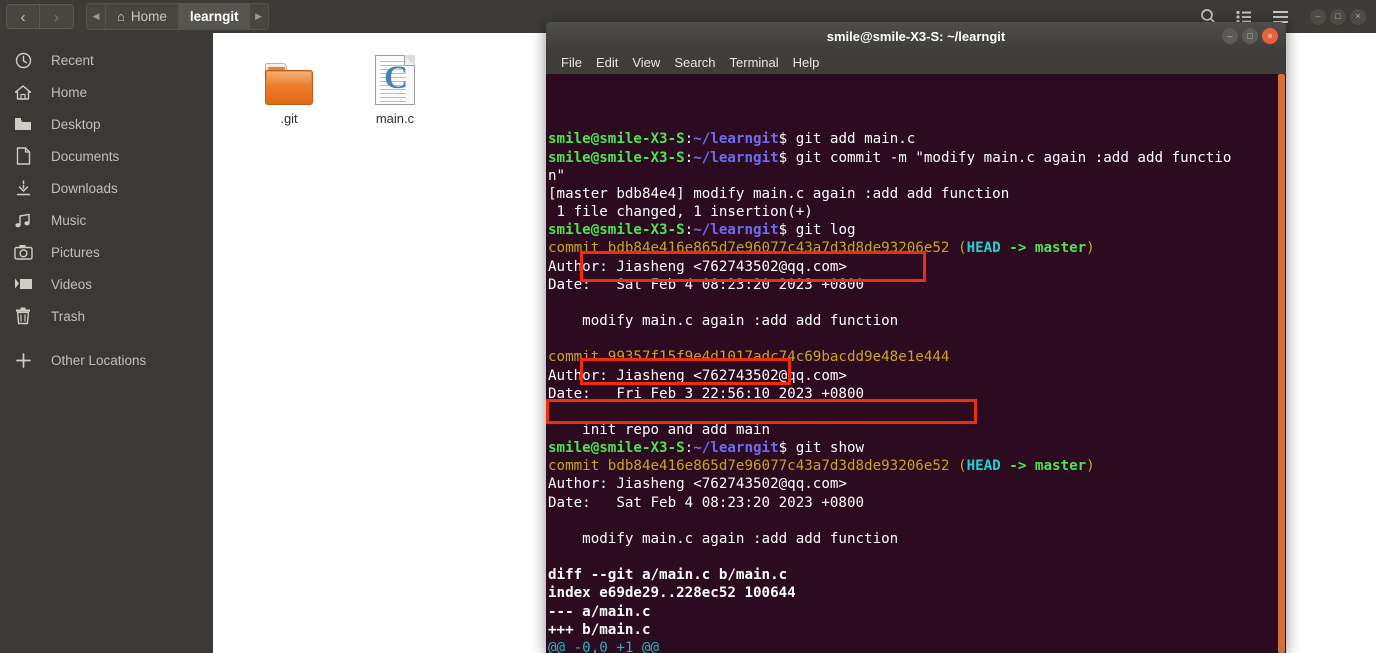 Image resolution: width=1376 pixels, height=653 pixels. Describe the element at coordinates (672, 593) in the screenshot. I see `terminal-diff-header-line: index e69de29..228ec52 100644` at that location.